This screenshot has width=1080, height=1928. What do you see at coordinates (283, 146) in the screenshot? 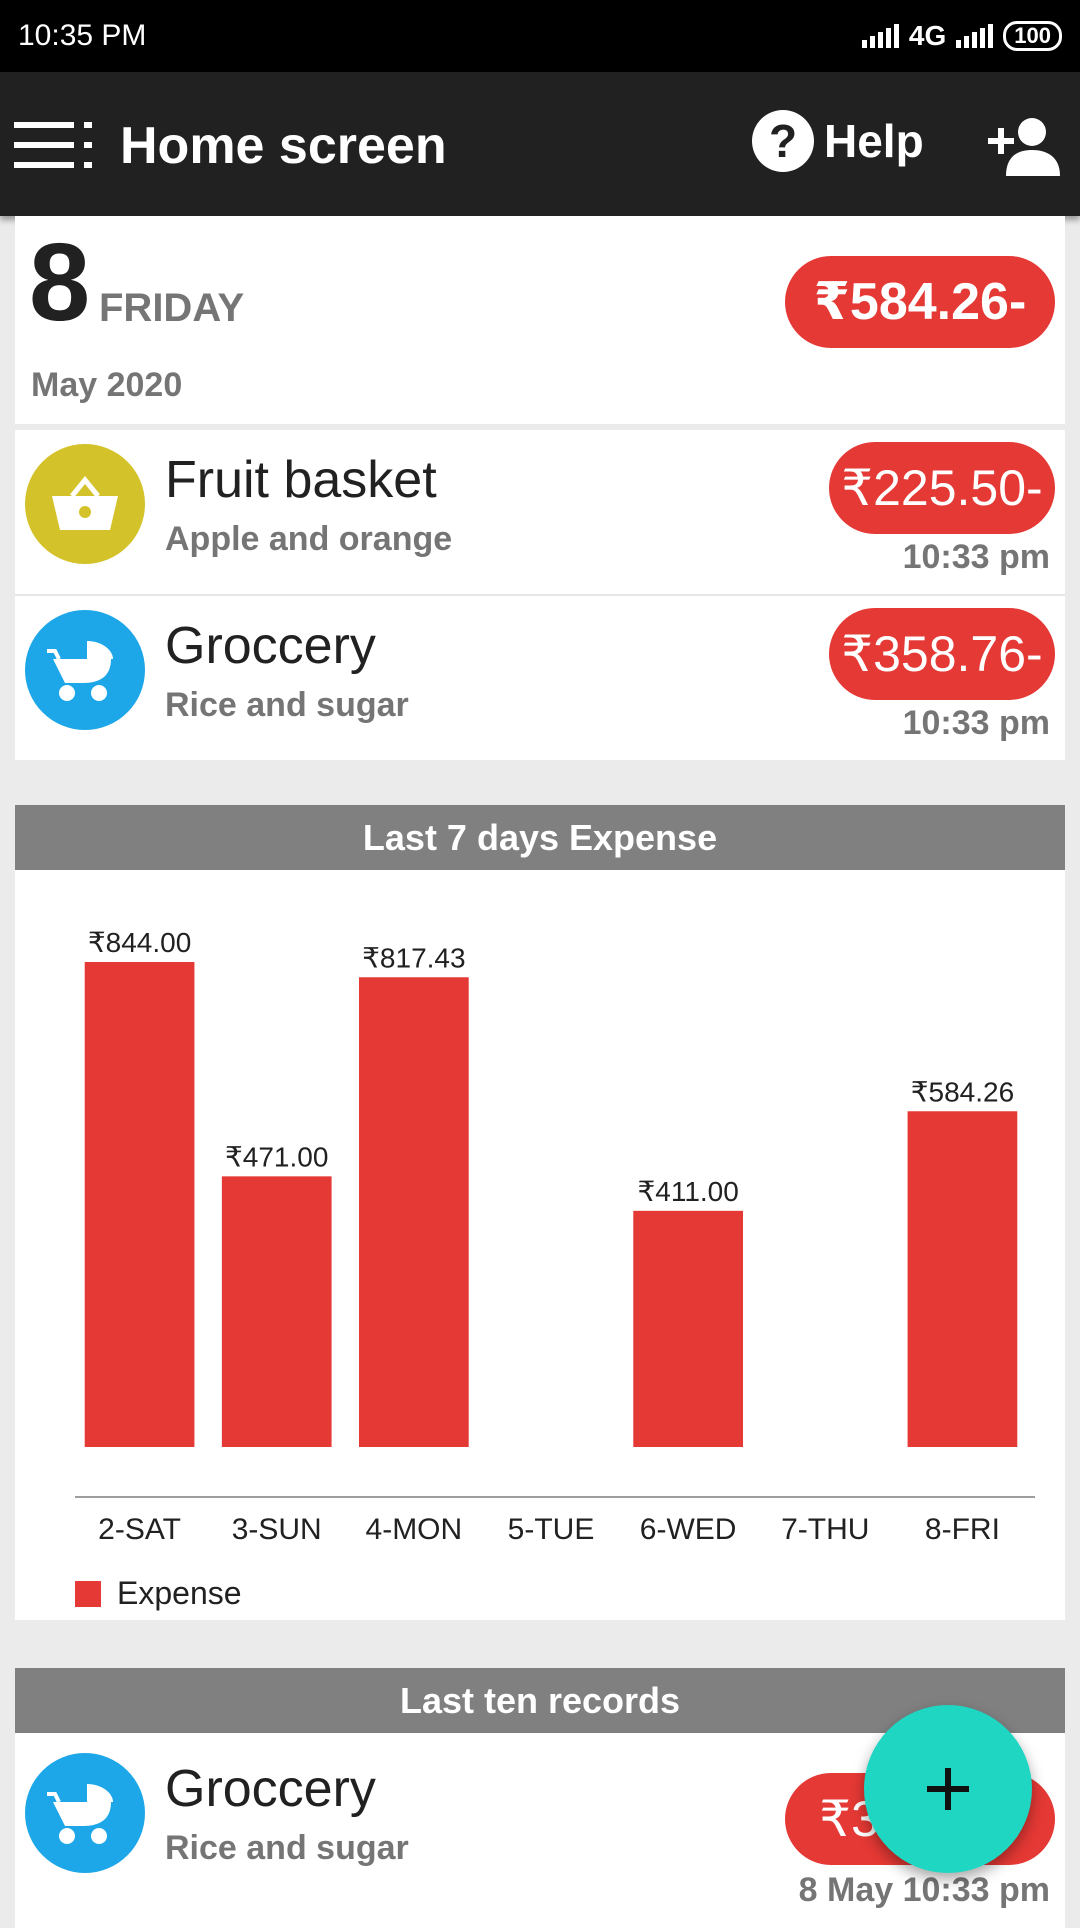
I see `page-title: Home screen` at bounding box center [283, 146].